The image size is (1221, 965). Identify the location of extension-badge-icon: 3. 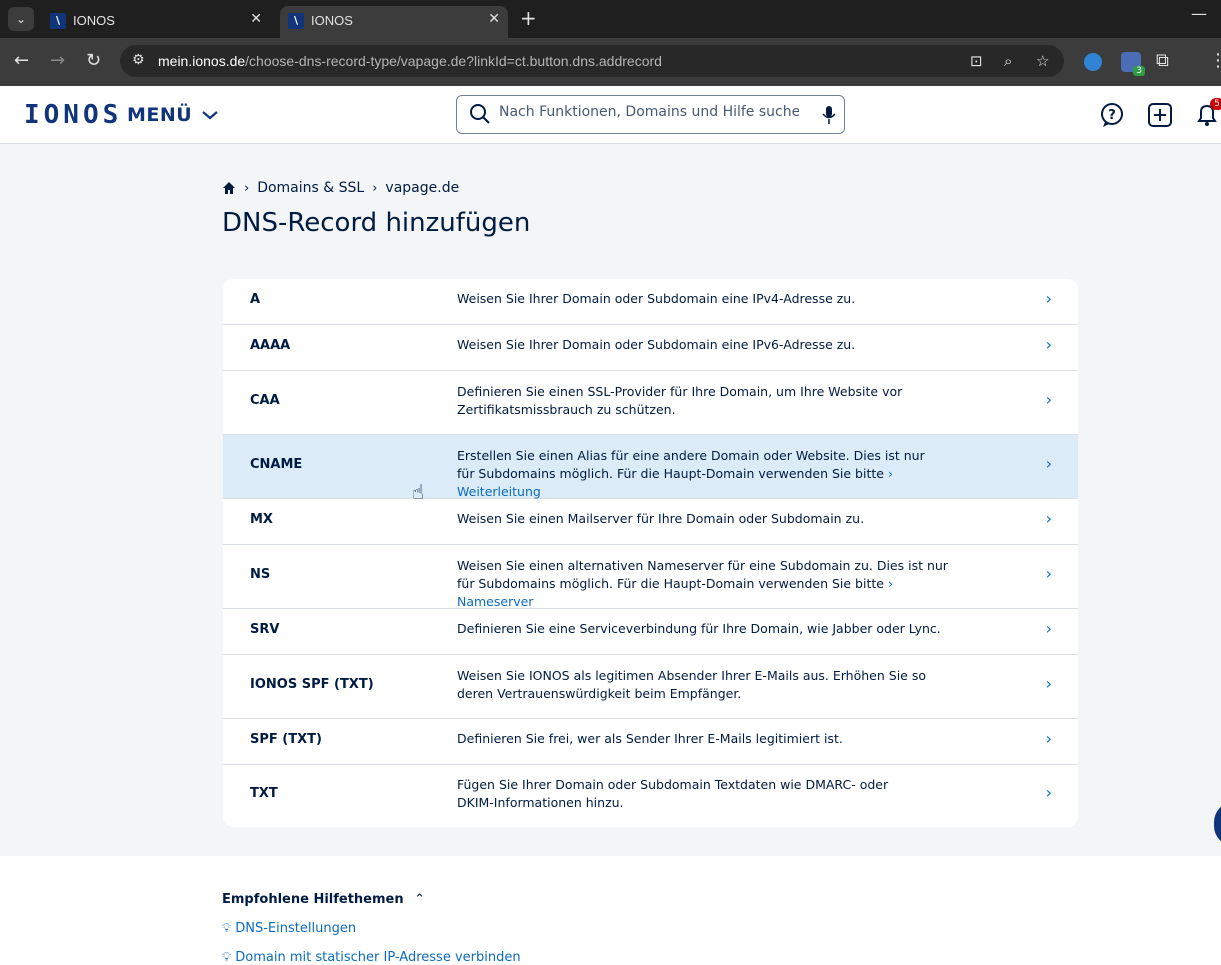
(1133, 64).